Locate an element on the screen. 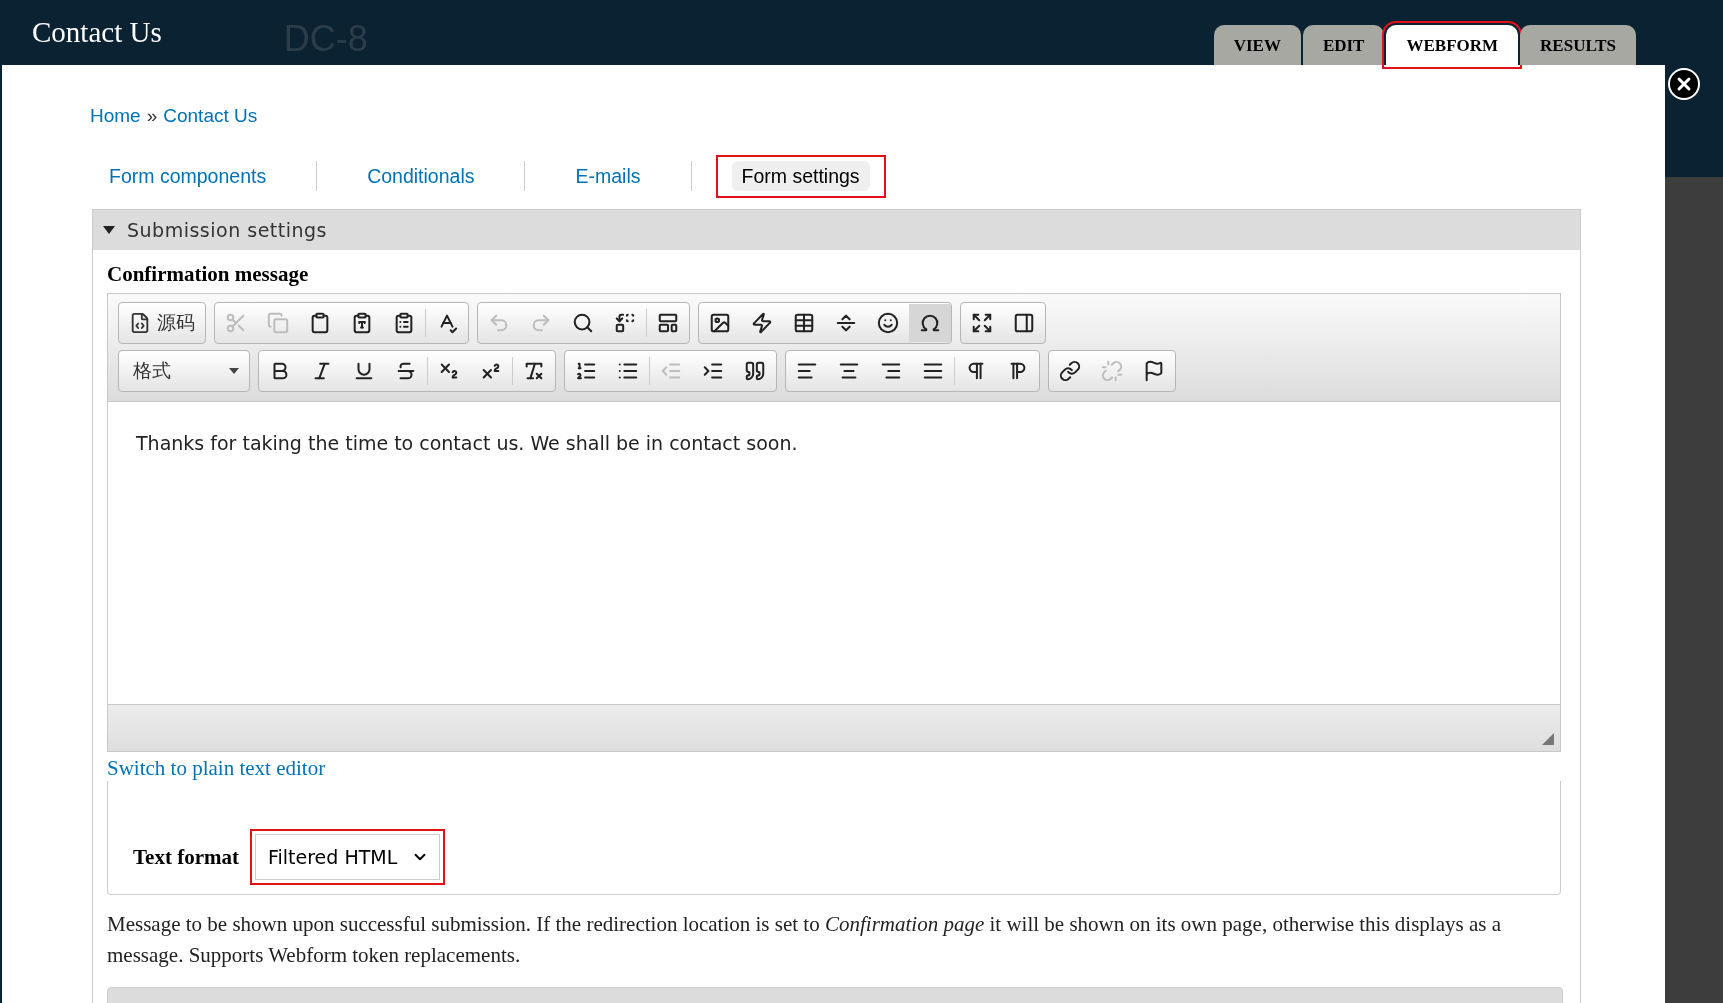  redo-icon is located at coordinates (541, 323).